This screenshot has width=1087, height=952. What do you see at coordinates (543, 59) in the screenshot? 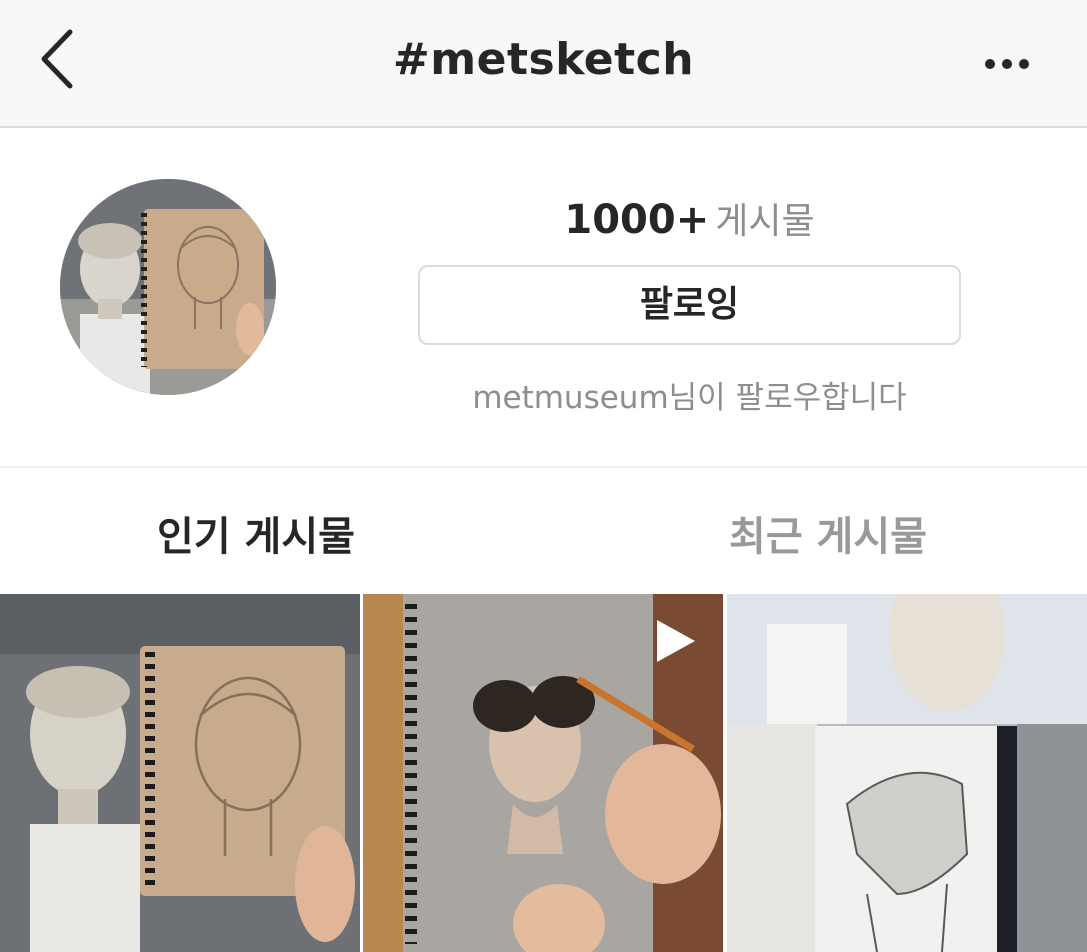
I see `hashtag-title: #metsketch` at bounding box center [543, 59].